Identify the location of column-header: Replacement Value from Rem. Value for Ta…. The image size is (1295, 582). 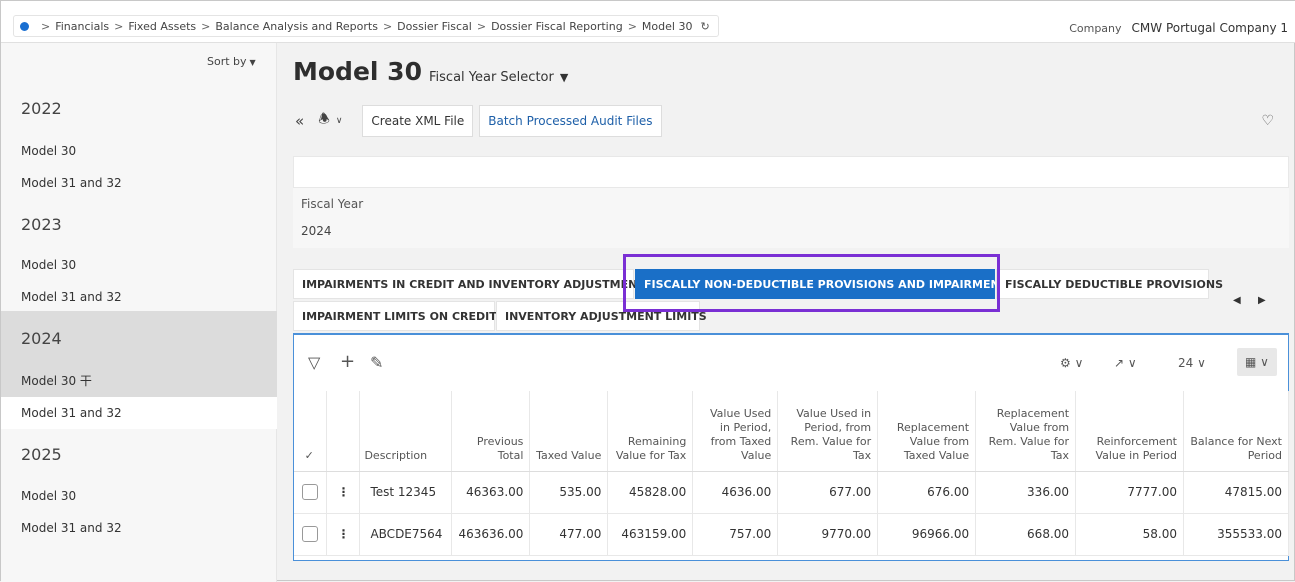
(1026, 431).